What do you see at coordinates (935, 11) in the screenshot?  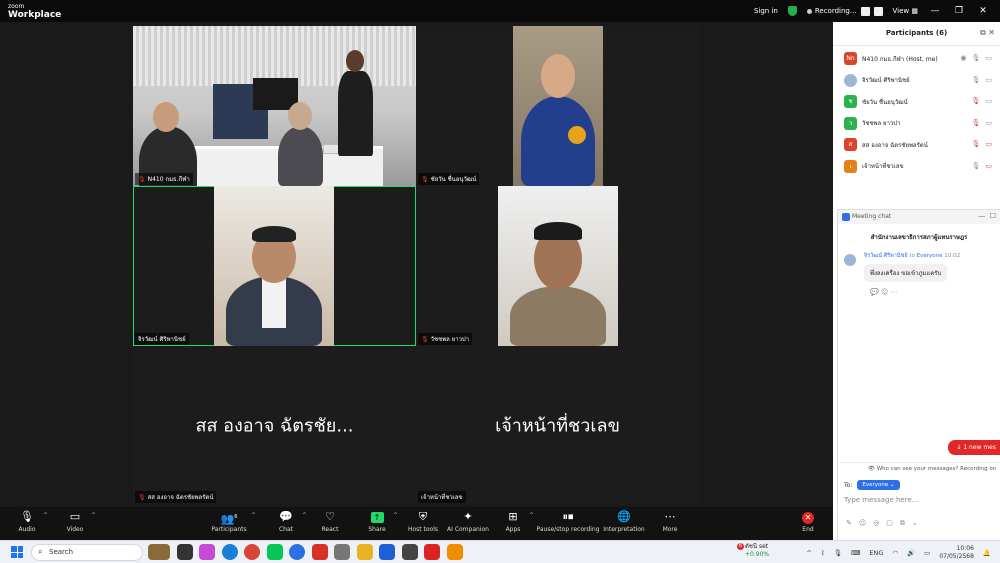 I see `minimize-icon: —` at bounding box center [935, 11].